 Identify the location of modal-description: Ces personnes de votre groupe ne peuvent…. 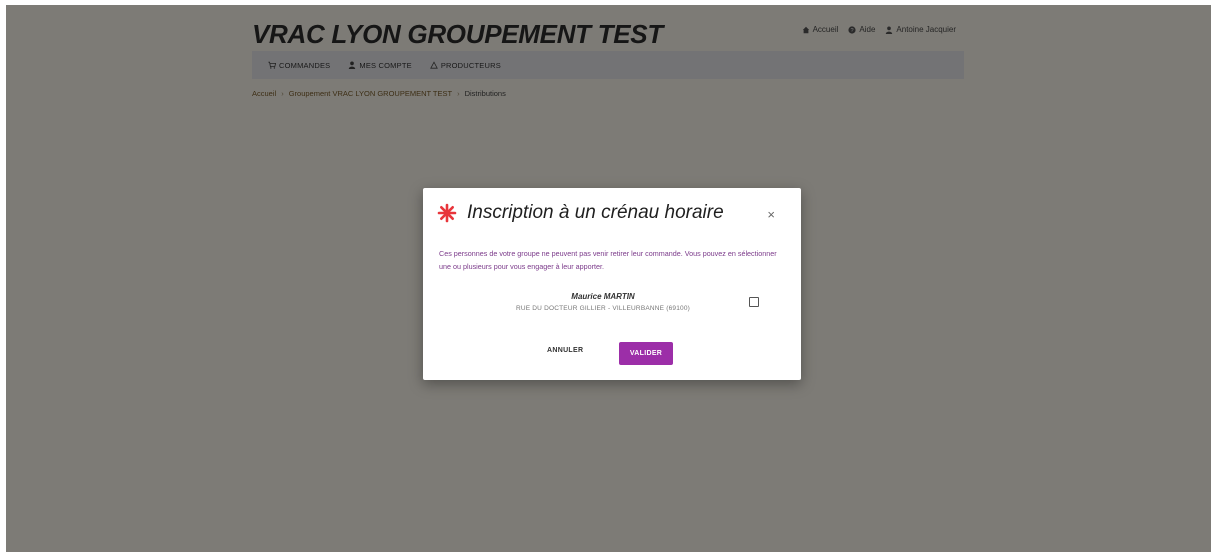
(608, 260).